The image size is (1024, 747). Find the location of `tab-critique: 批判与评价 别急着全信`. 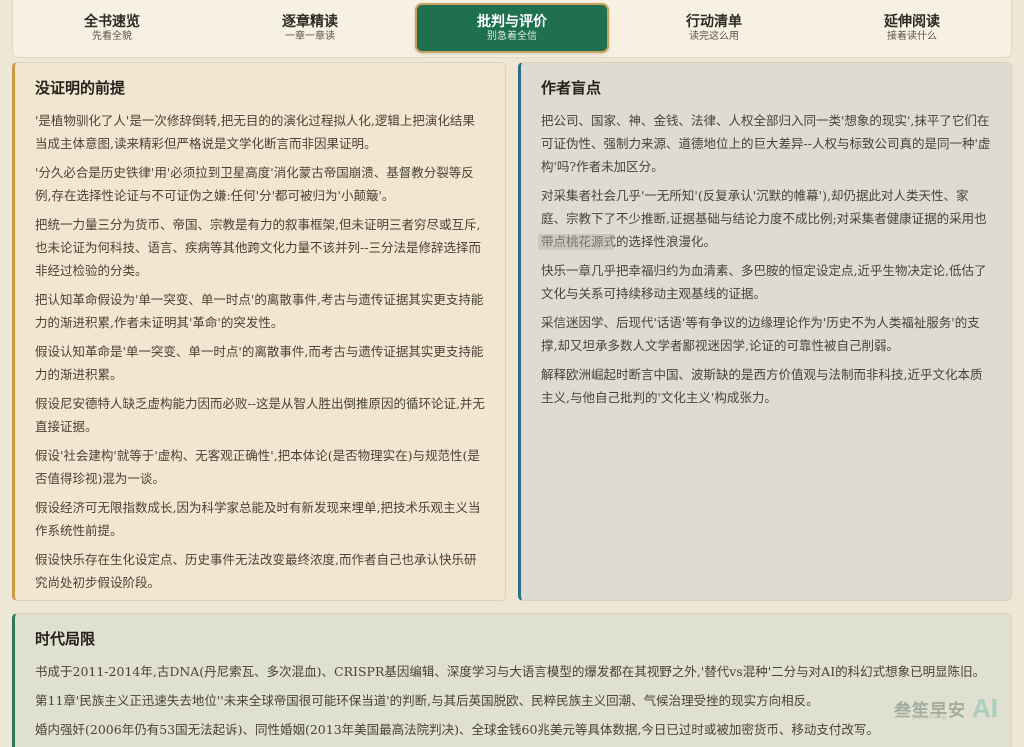

tab-critique: 批判与评价 别急着全信 is located at coordinates (512, 28).